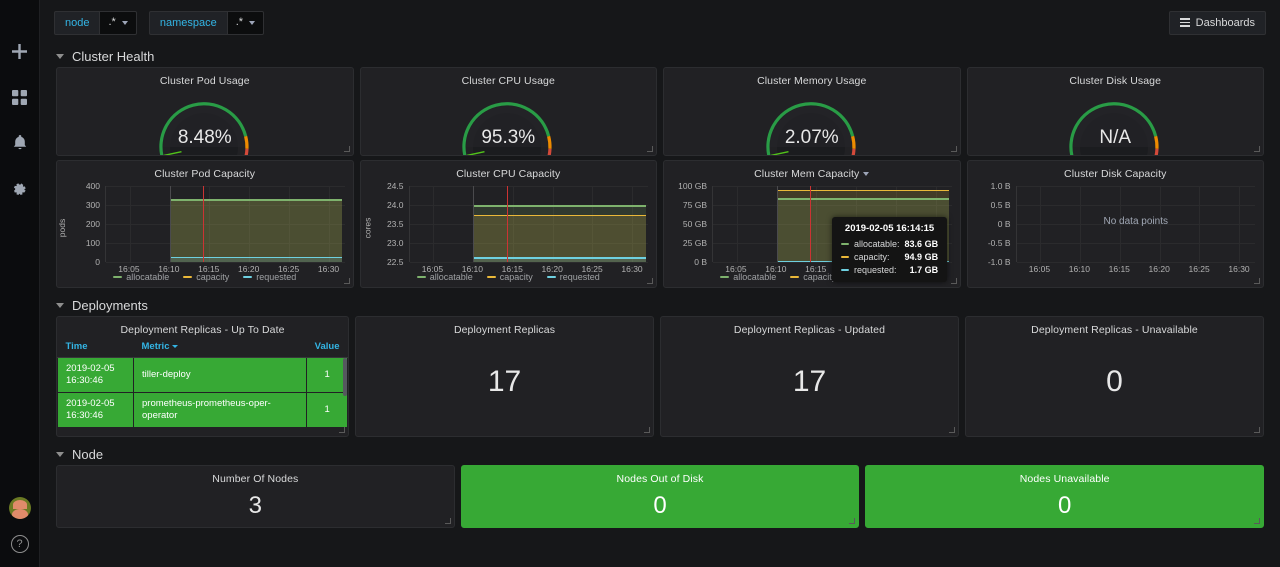 This screenshot has width=1280, height=567. Describe the element at coordinates (660, 454) in the screenshot. I see `row-header-node: Node` at that location.